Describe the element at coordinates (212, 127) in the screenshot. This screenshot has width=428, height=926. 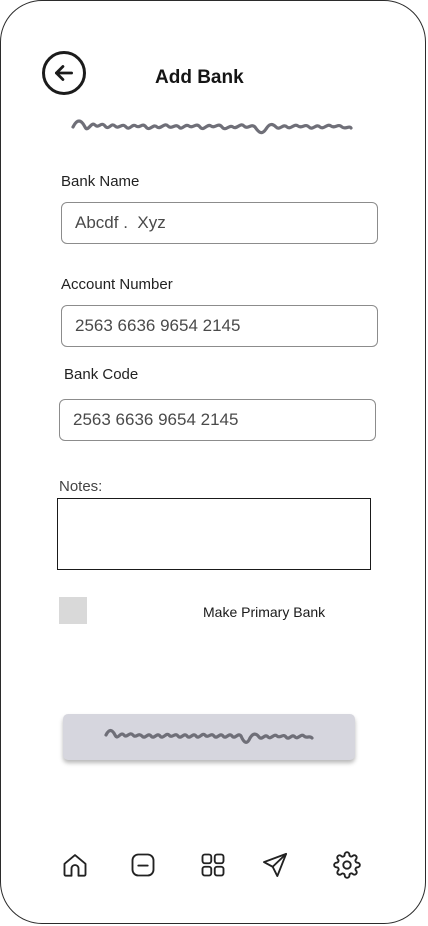
I see `scribble-placeholder-text` at that location.